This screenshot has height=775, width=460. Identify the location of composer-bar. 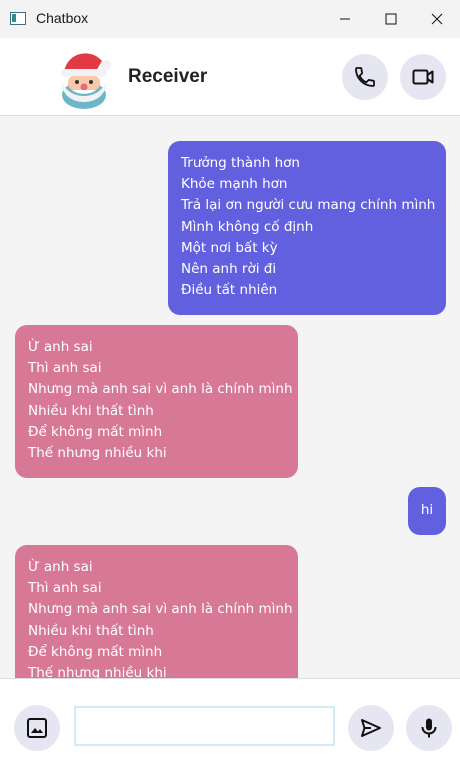
(230, 726).